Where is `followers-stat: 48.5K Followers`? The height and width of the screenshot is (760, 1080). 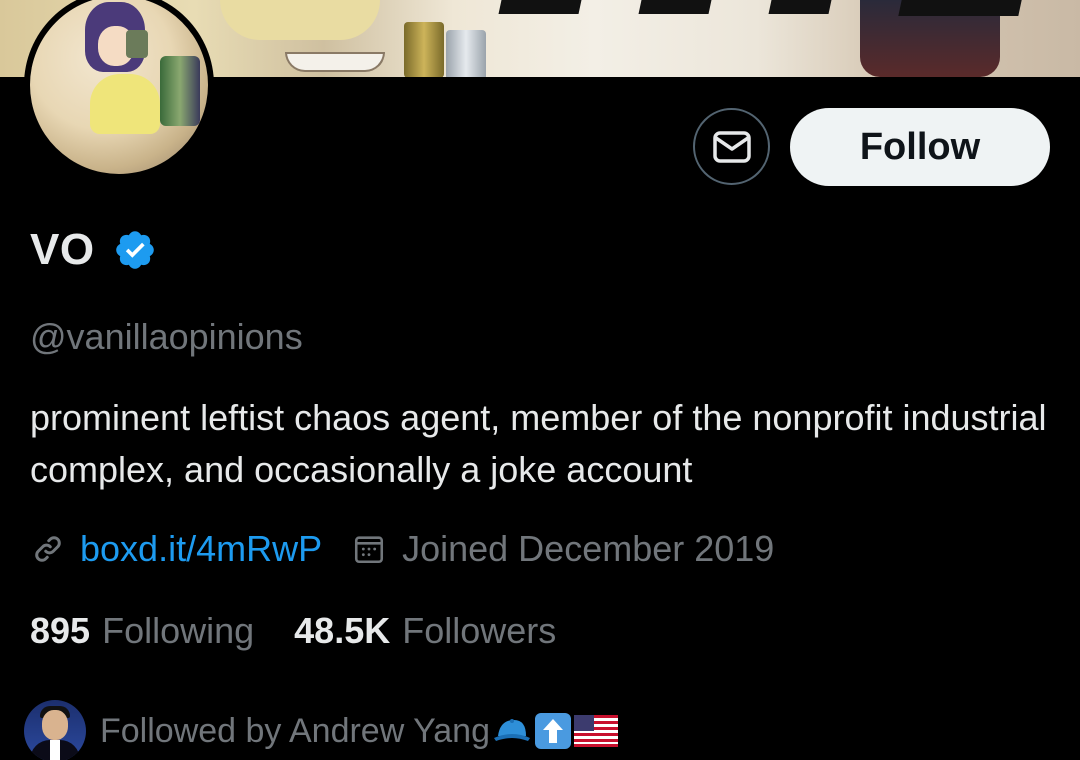 followers-stat: 48.5K Followers is located at coordinates (425, 631).